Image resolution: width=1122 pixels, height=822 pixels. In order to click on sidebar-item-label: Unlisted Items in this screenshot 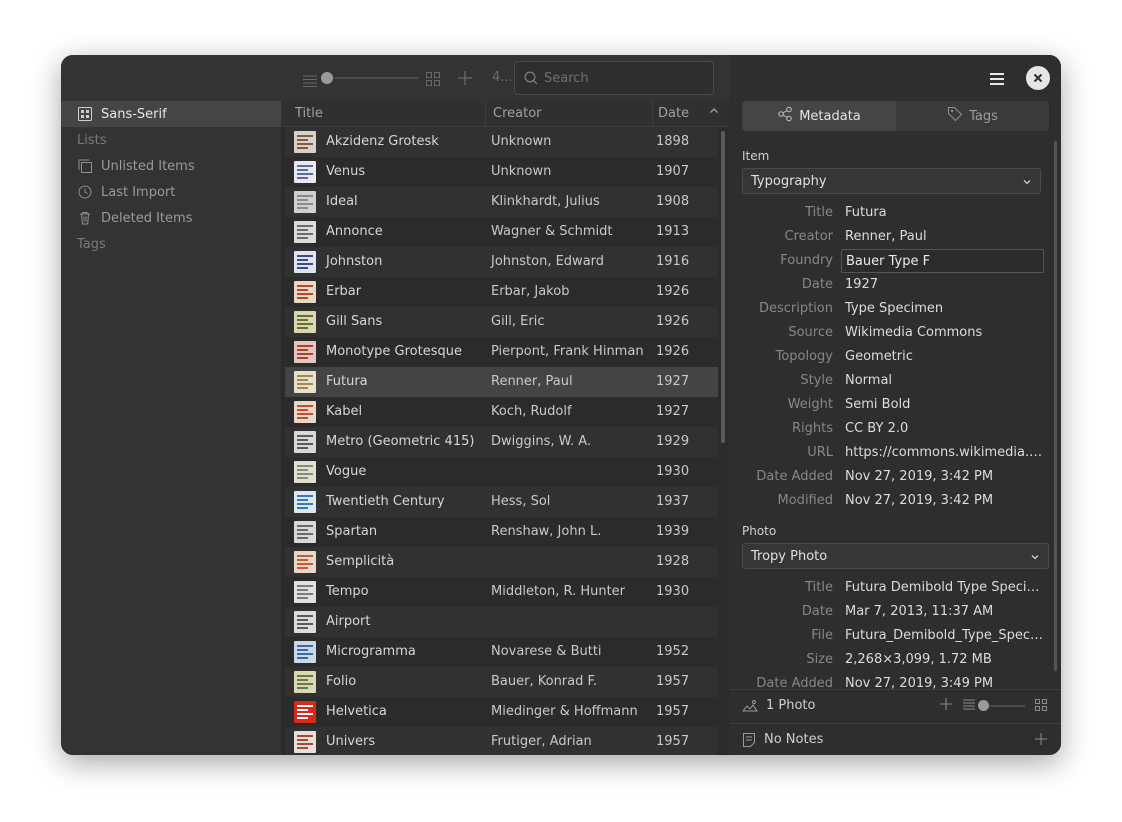, I will do `click(148, 166)`.